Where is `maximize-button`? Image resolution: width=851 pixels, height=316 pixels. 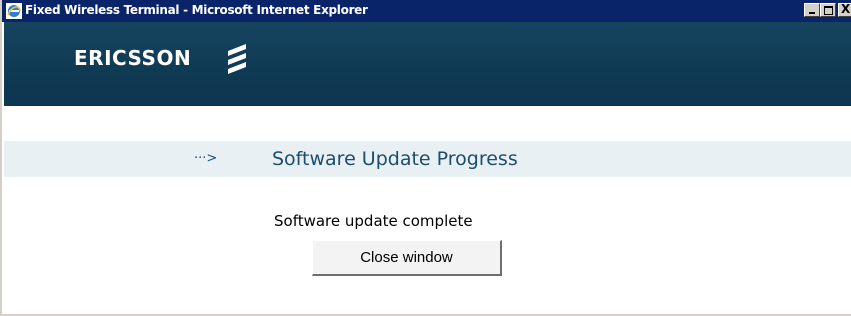 maximize-button is located at coordinates (828, 10).